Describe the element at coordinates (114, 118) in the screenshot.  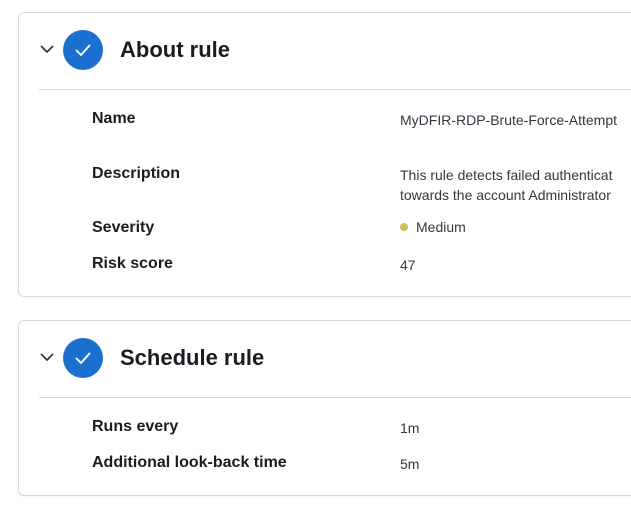
I see `name-label: Name` at that location.